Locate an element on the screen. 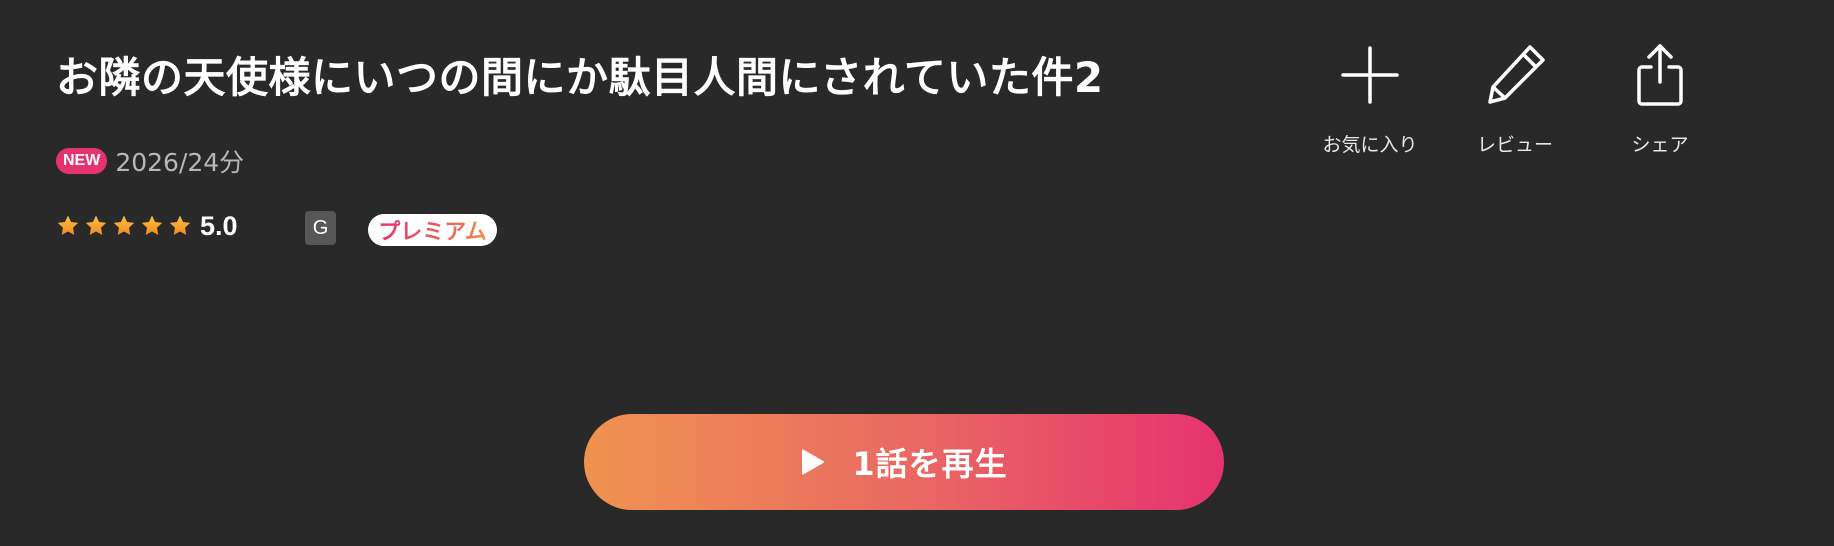 This screenshot has width=1834, height=546. rating-stars is located at coordinates (124, 226).